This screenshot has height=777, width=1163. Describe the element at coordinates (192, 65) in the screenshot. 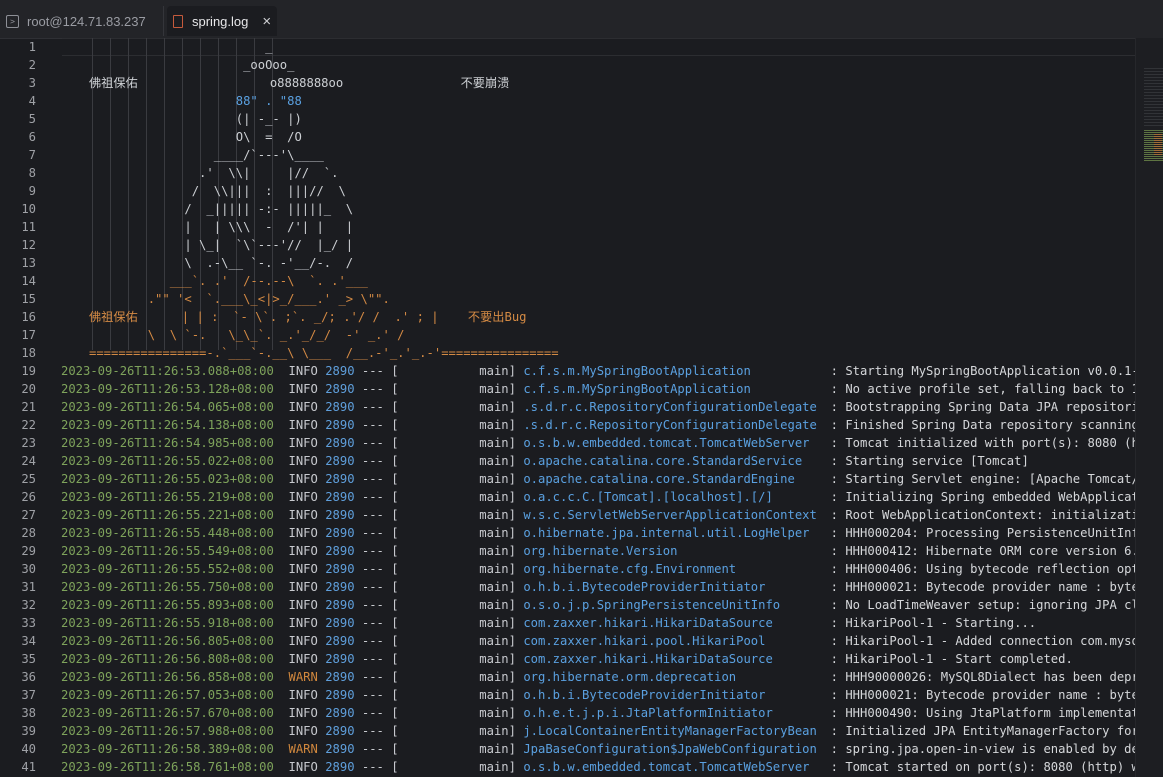

I see `banner-text: _ooOoo_` at that location.